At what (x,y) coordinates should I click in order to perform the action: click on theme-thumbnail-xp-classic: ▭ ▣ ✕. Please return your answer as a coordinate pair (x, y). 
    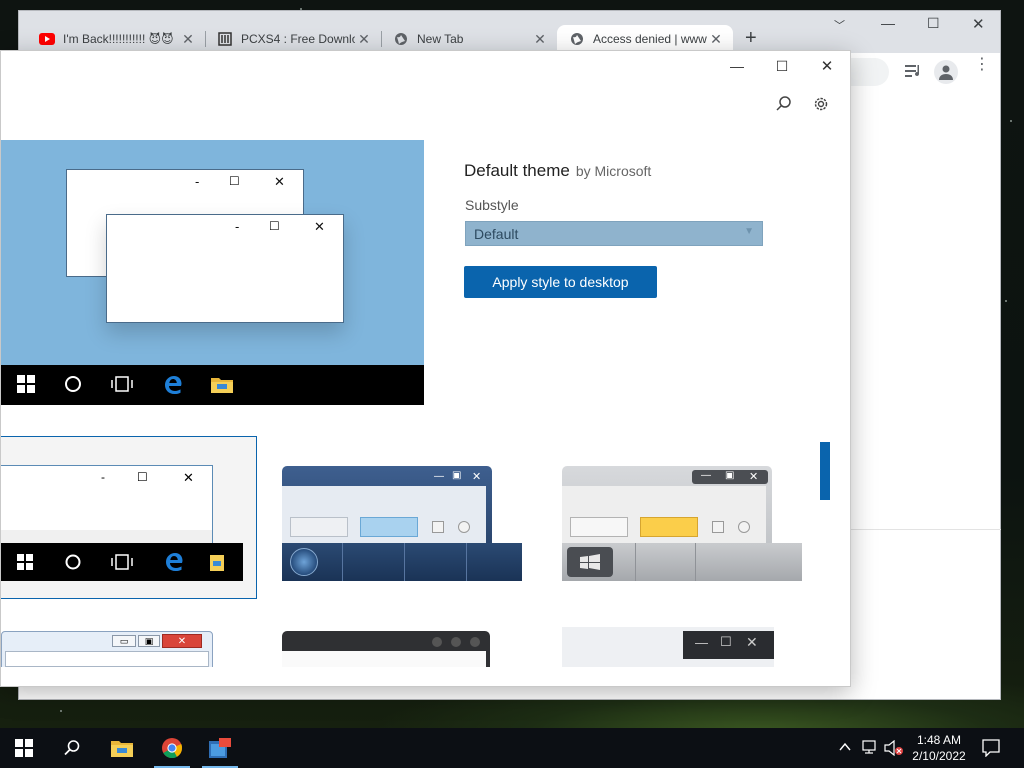
    Looking at the image, I should click on (107, 647).